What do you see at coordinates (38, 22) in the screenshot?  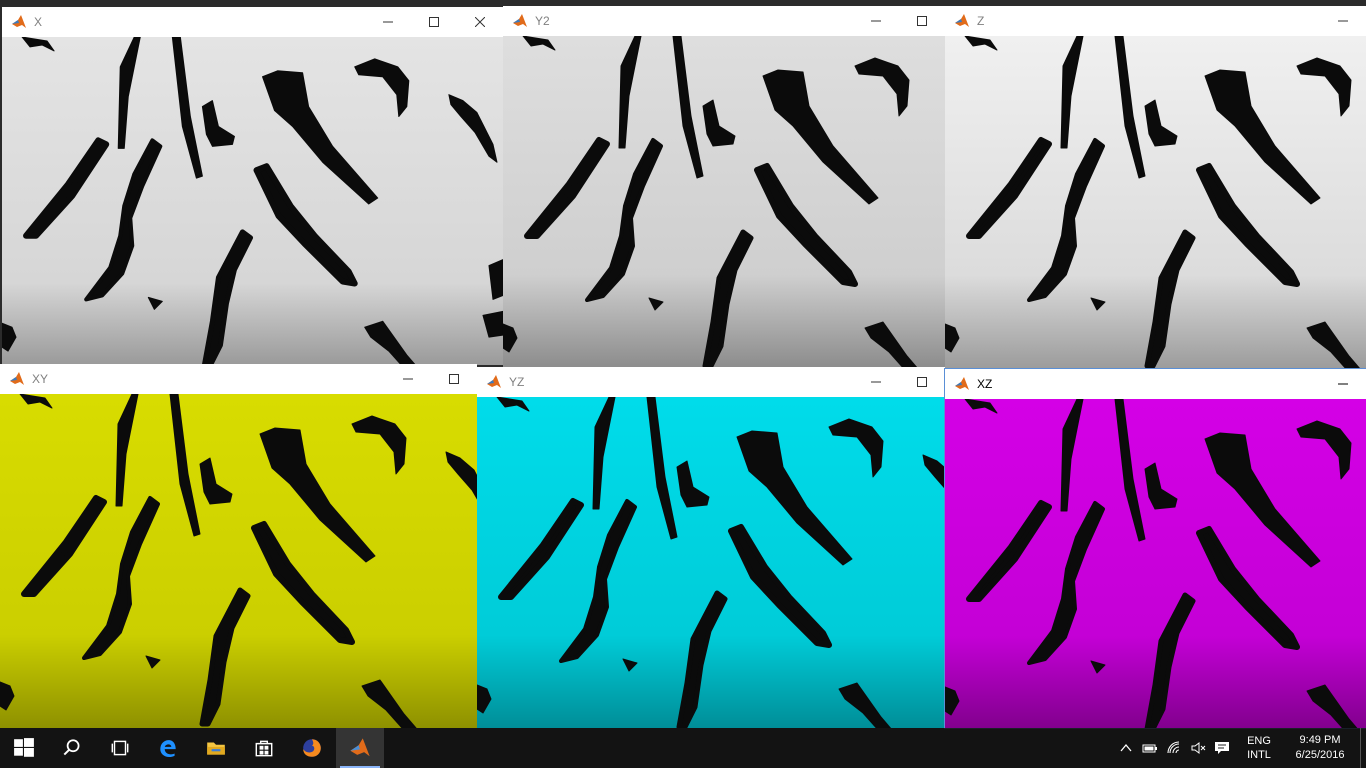 I see `window-x-title: X` at bounding box center [38, 22].